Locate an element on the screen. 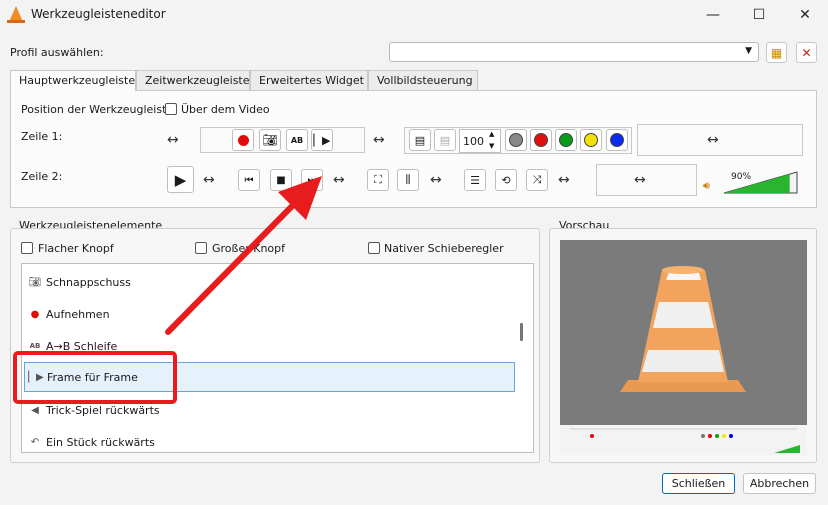 The height and width of the screenshot is (505, 828). frame-step-button: ▏▶ is located at coordinates (322, 140).